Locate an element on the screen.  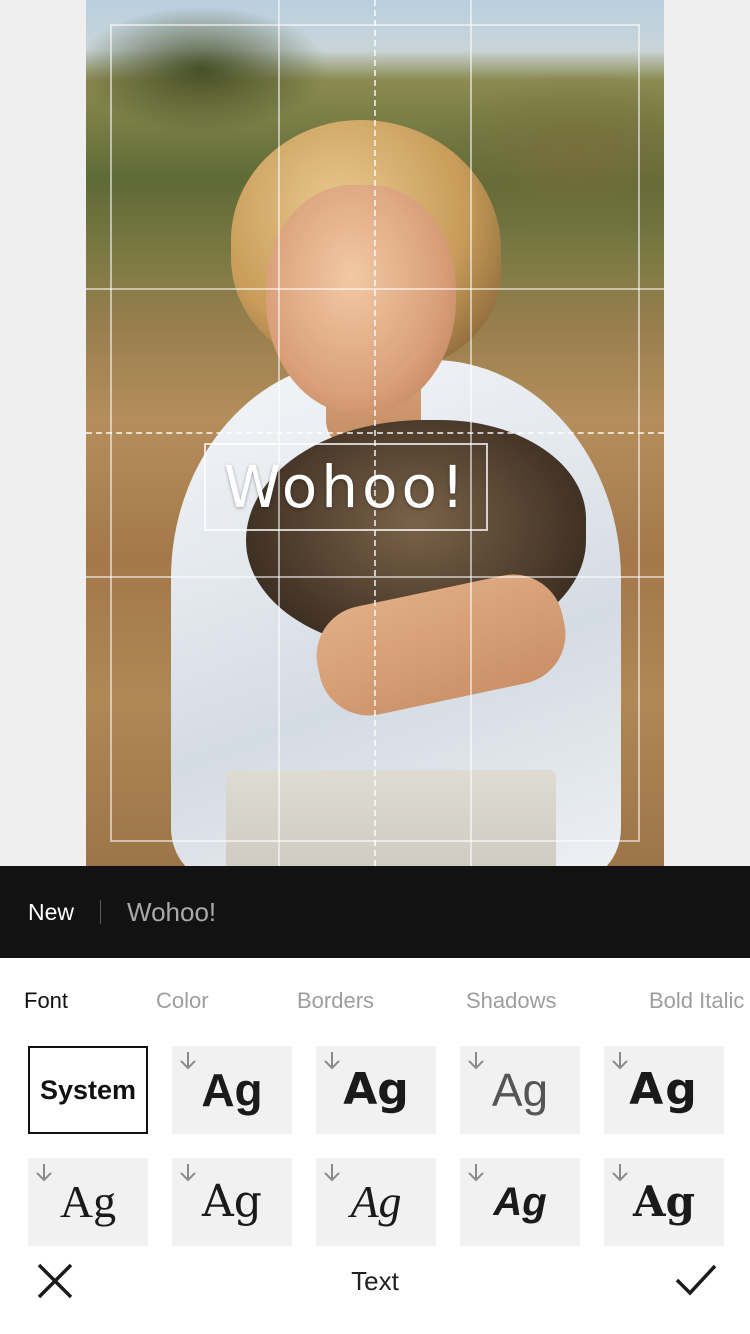
font-tile-4: Ag is located at coordinates (520, 1090).